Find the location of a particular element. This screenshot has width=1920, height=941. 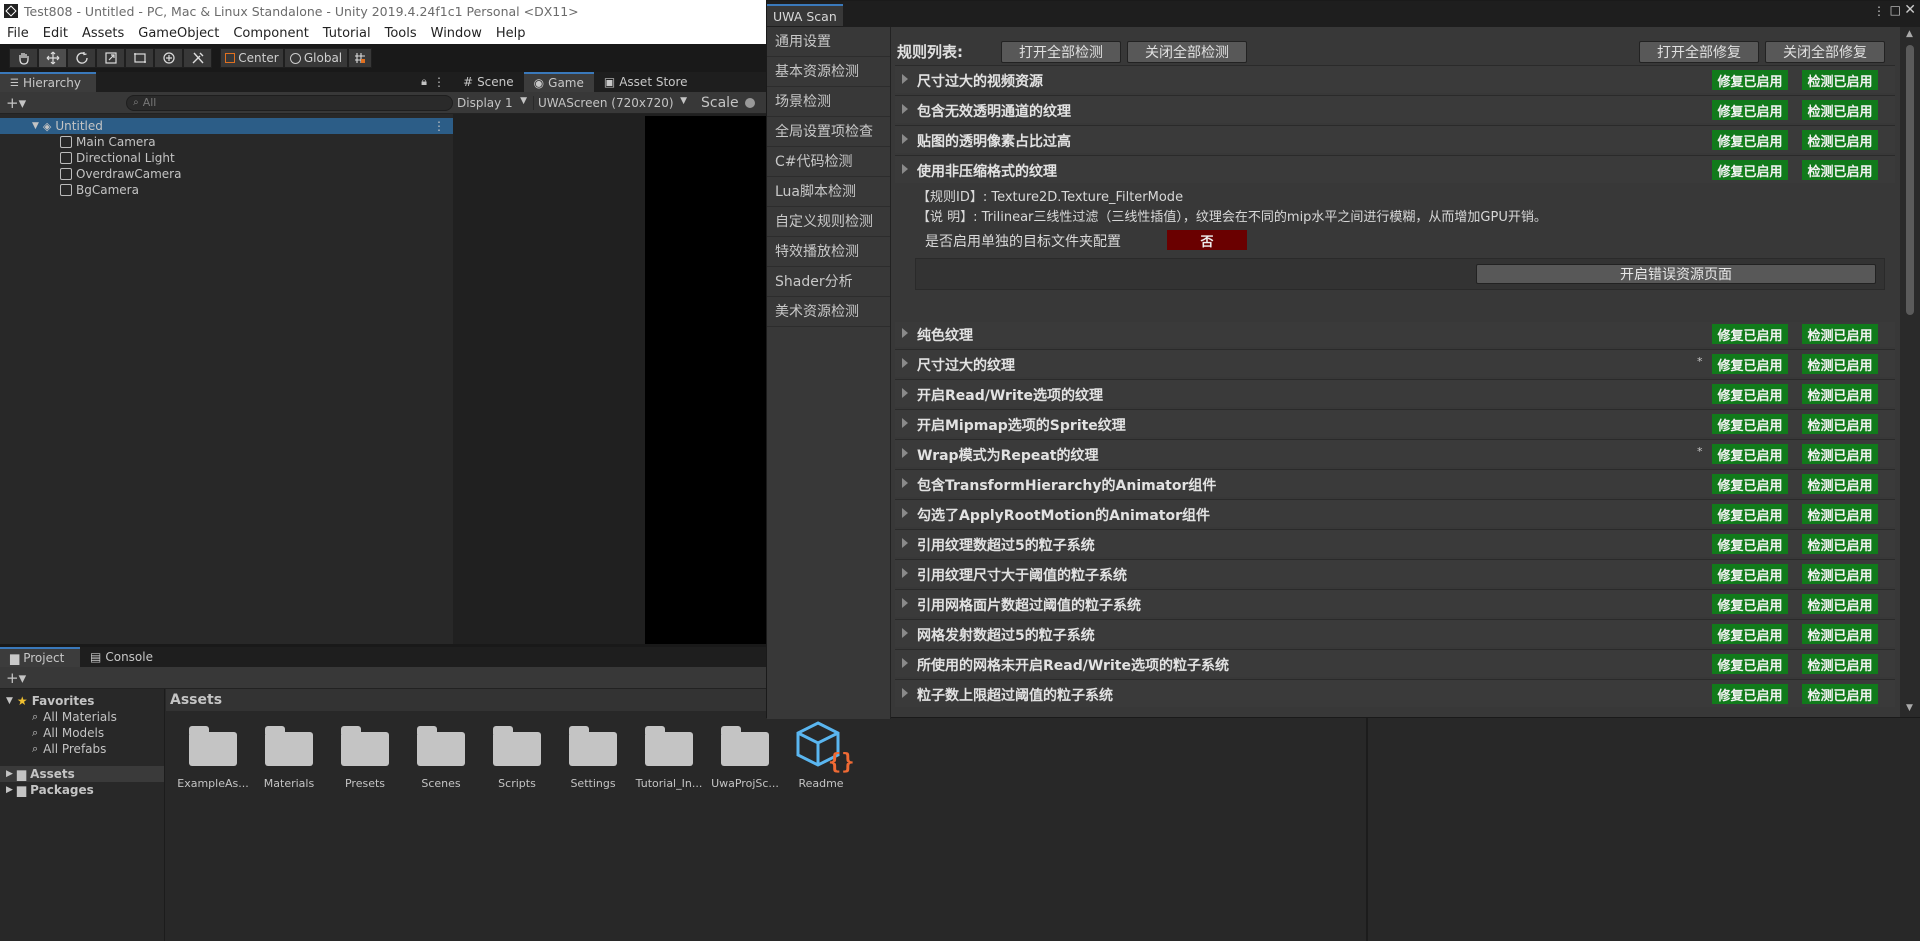

menu-help: Help is located at coordinates (511, 33).